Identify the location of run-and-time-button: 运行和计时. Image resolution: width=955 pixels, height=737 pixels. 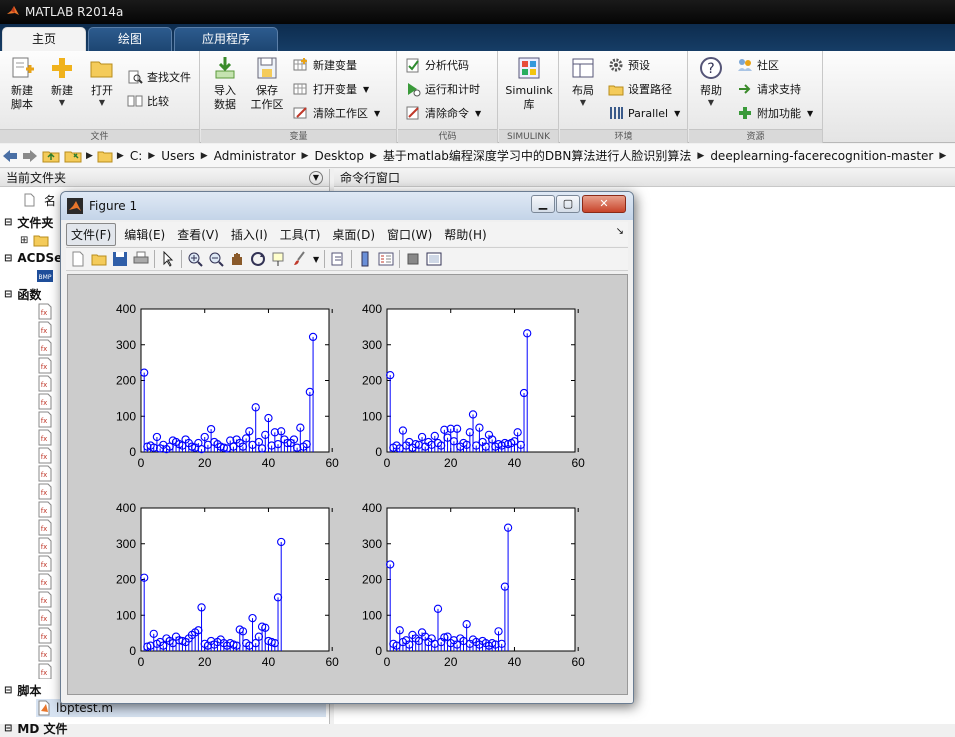
(442, 89).